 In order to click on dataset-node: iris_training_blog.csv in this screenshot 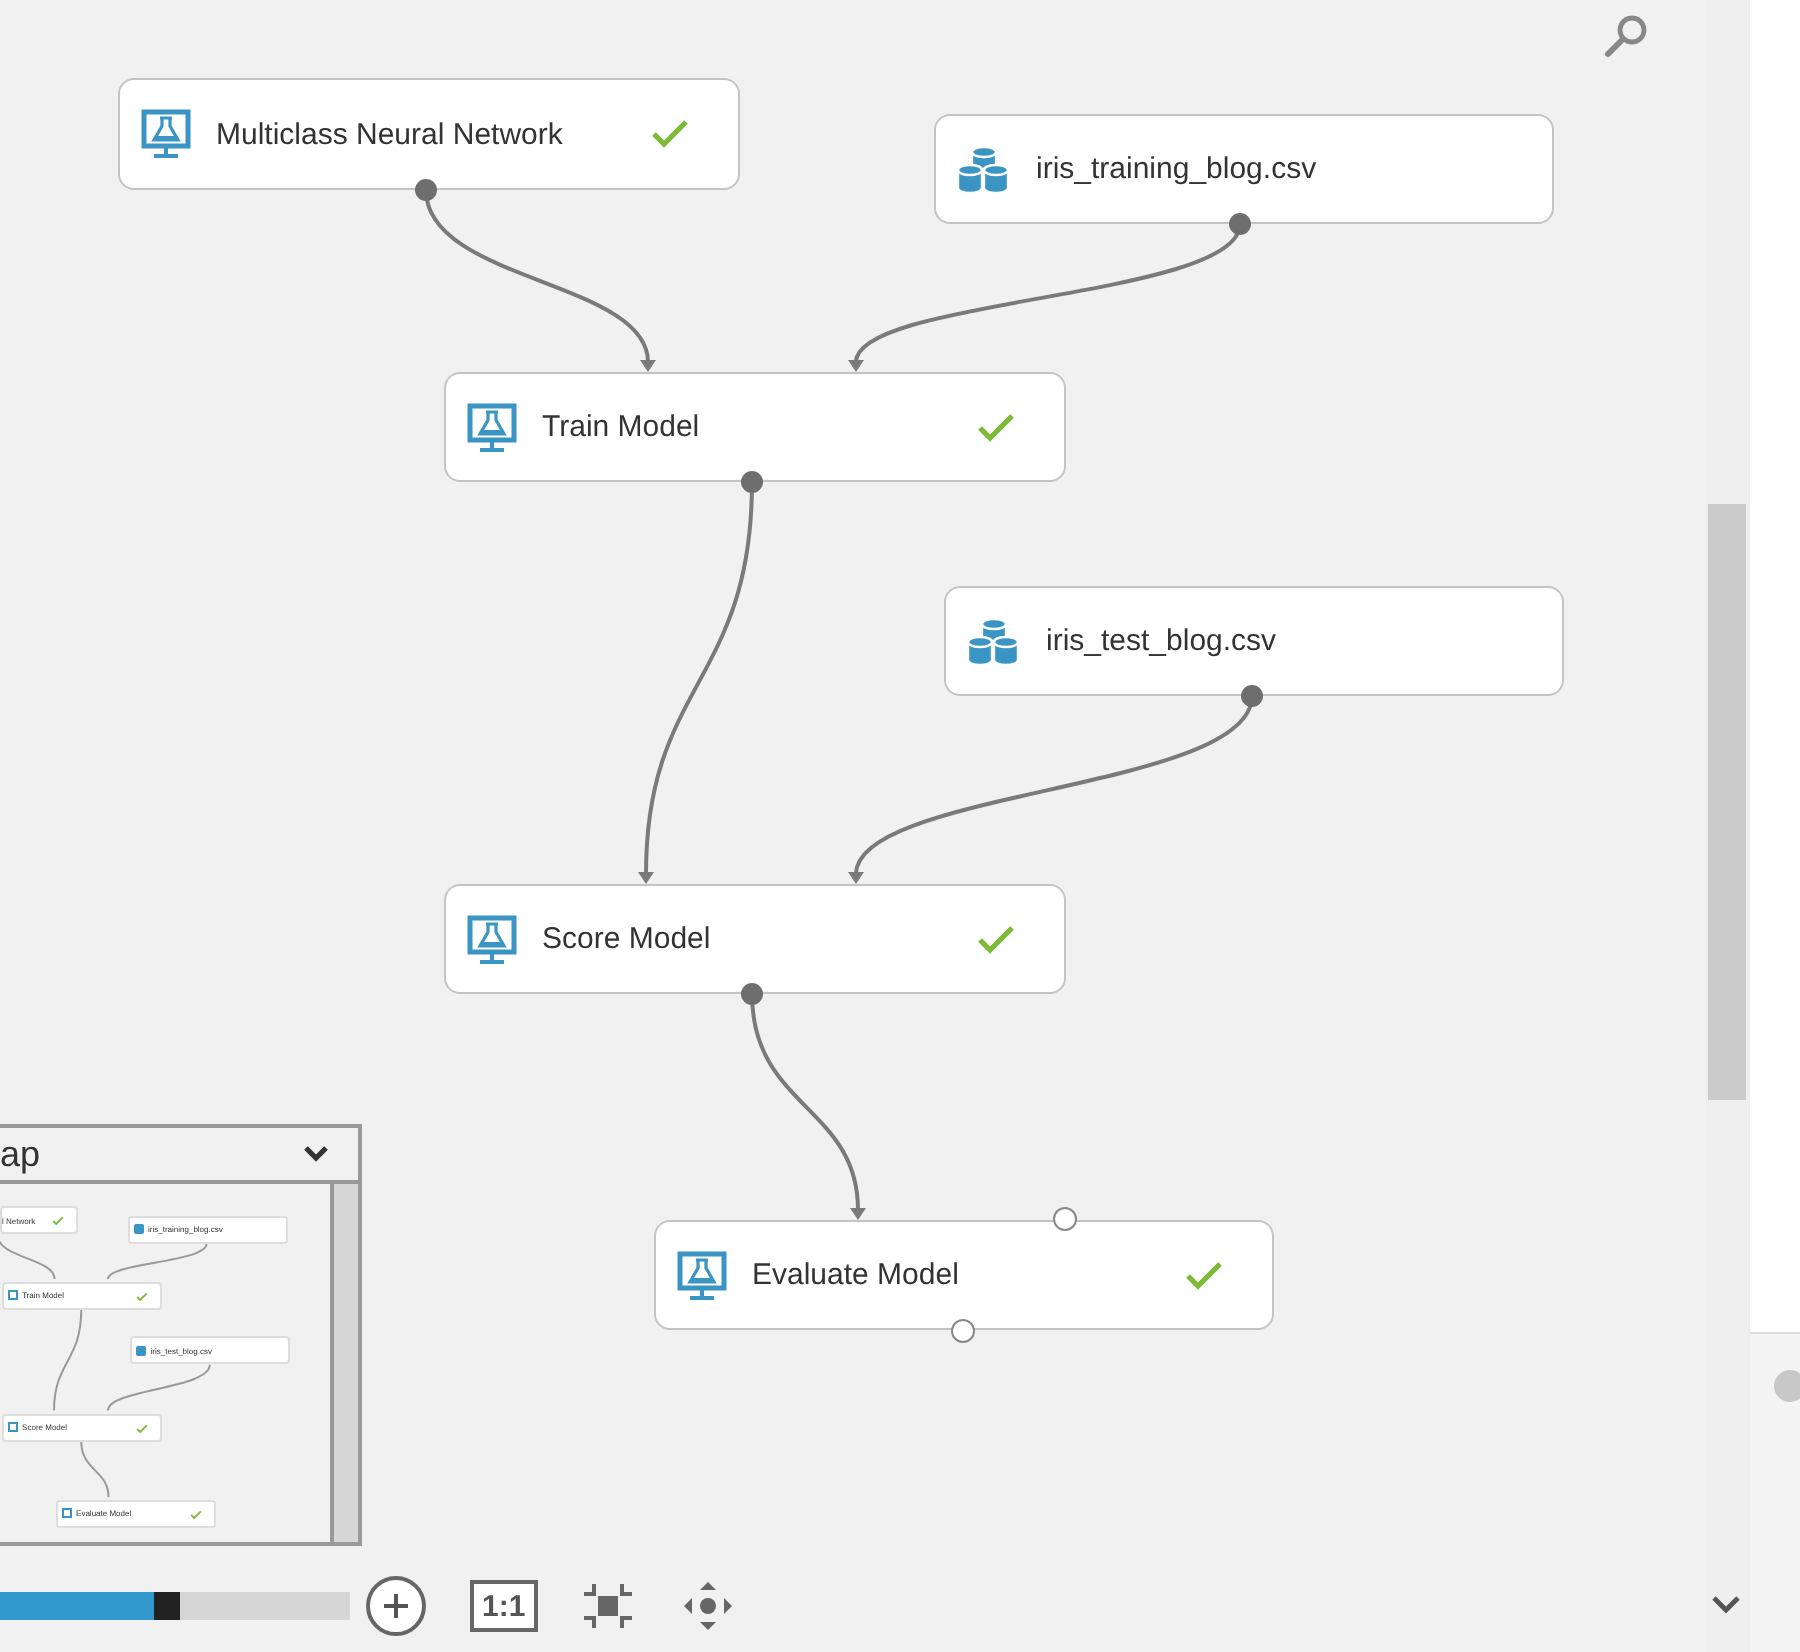, I will do `click(1244, 169)`.